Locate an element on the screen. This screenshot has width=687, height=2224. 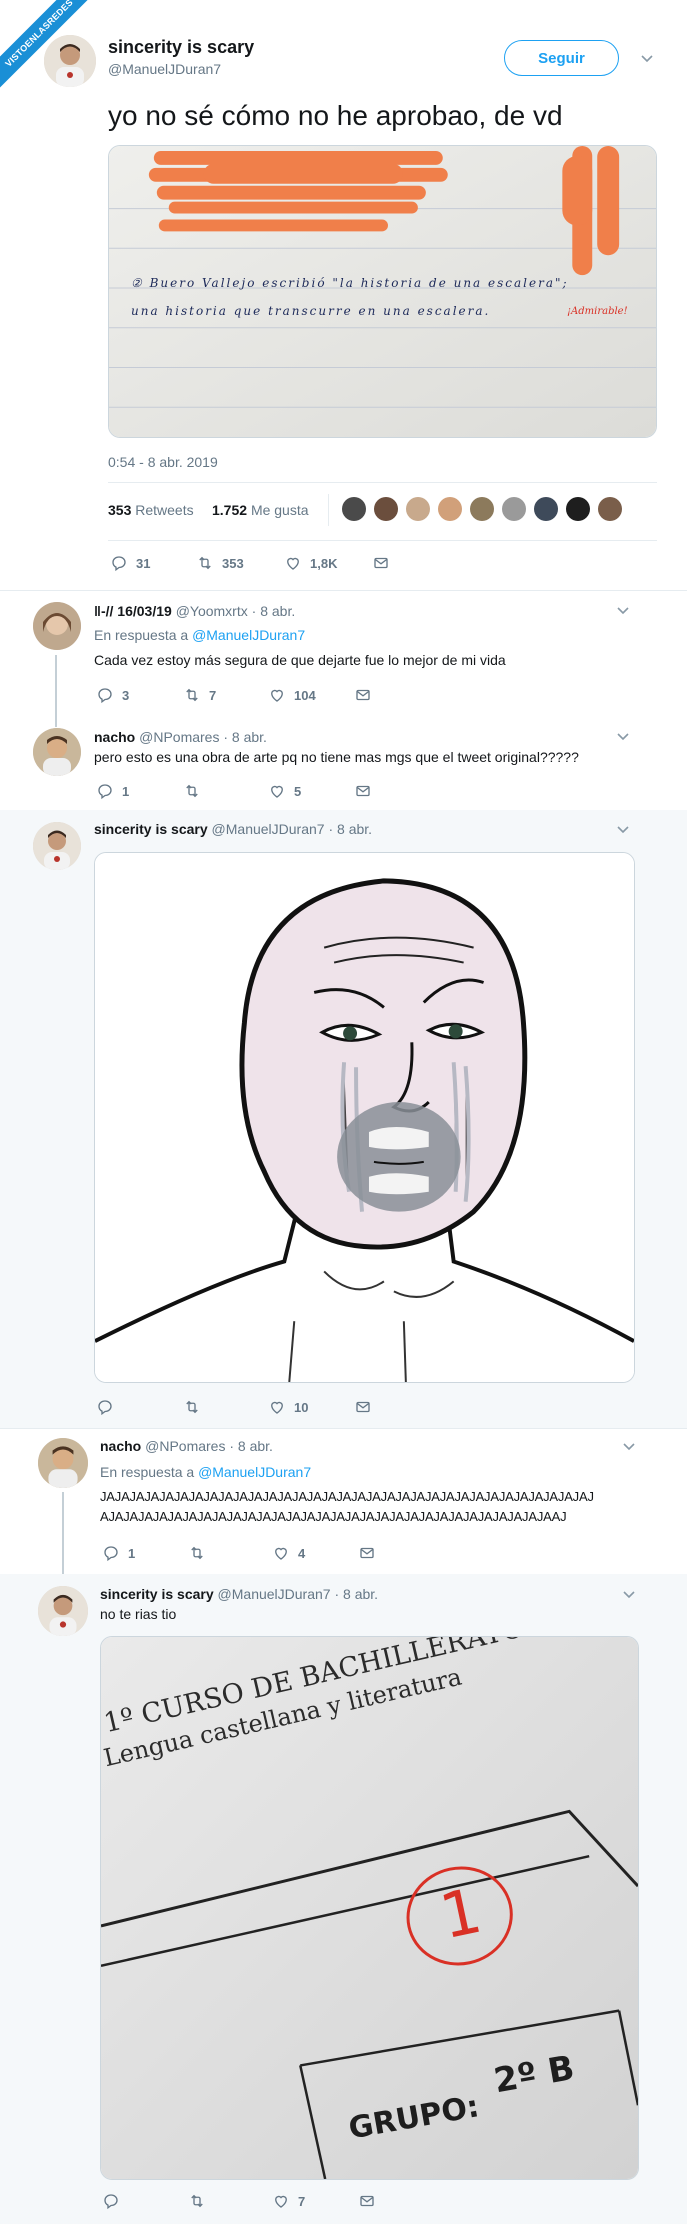
like-button: 4 is located at coordinates (288, 1553).